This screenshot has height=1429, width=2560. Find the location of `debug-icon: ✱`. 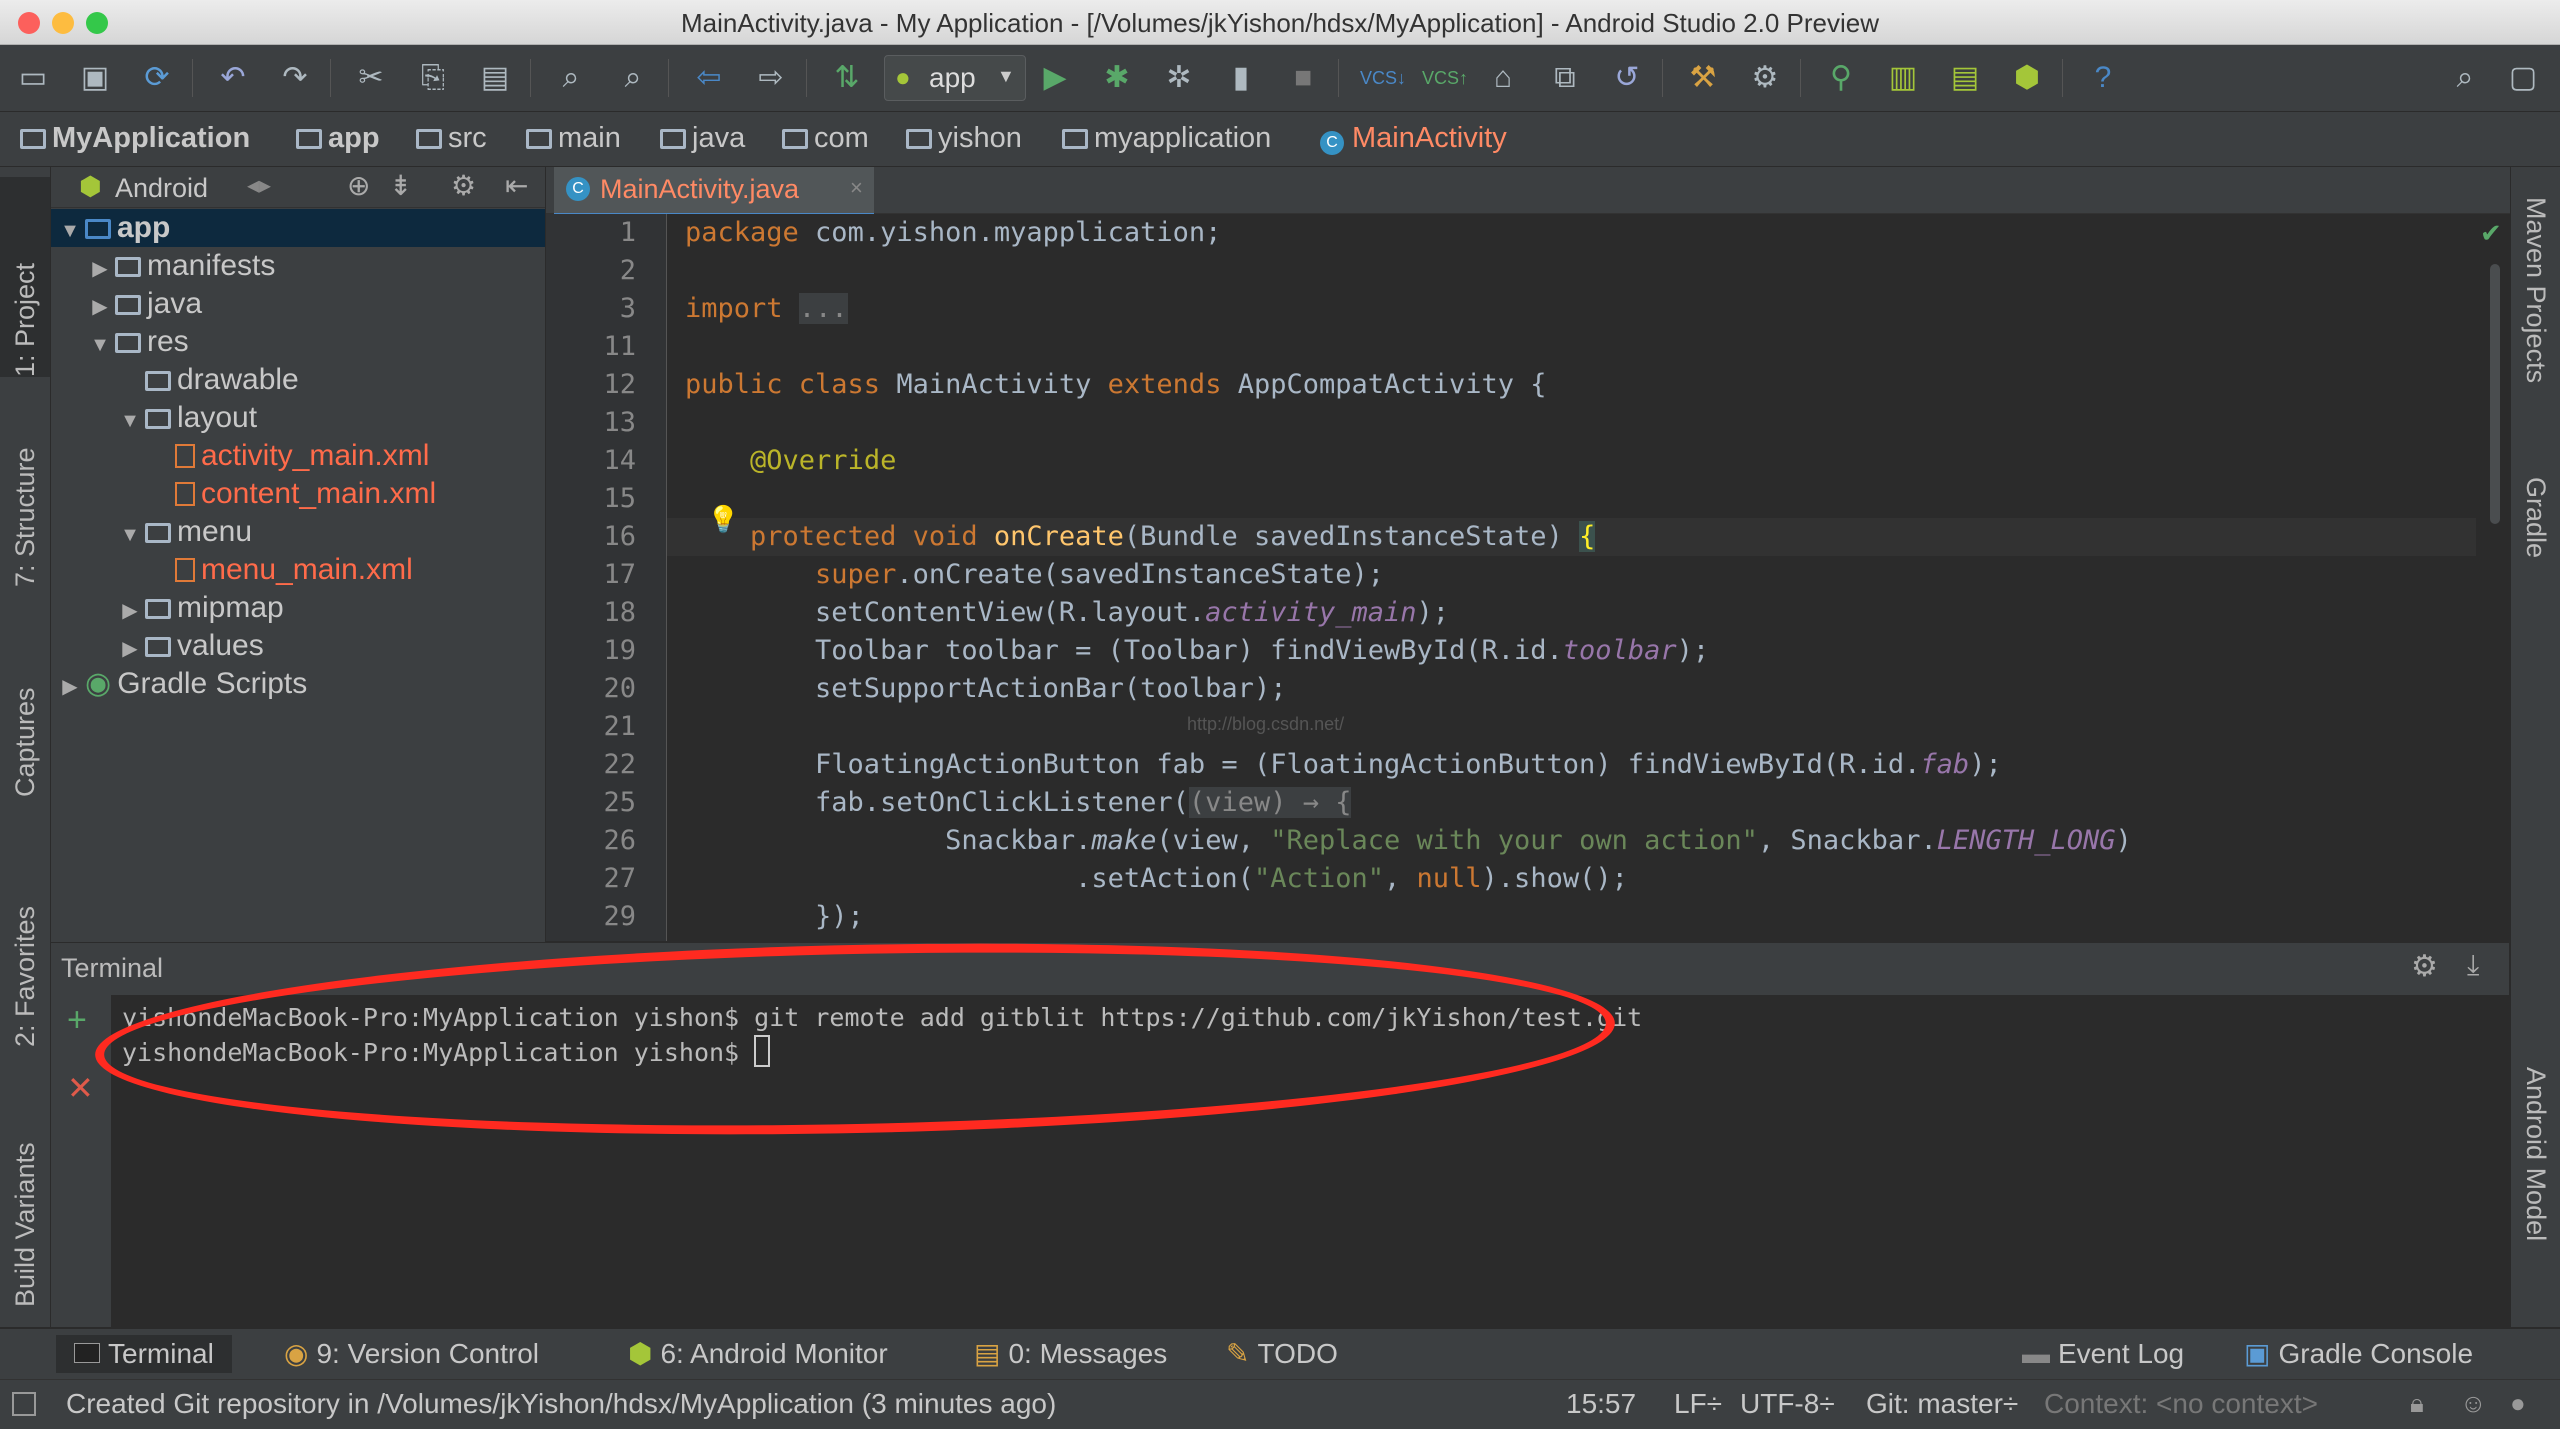

debug-icon: ✱ is located at coordinates (1117, 78).